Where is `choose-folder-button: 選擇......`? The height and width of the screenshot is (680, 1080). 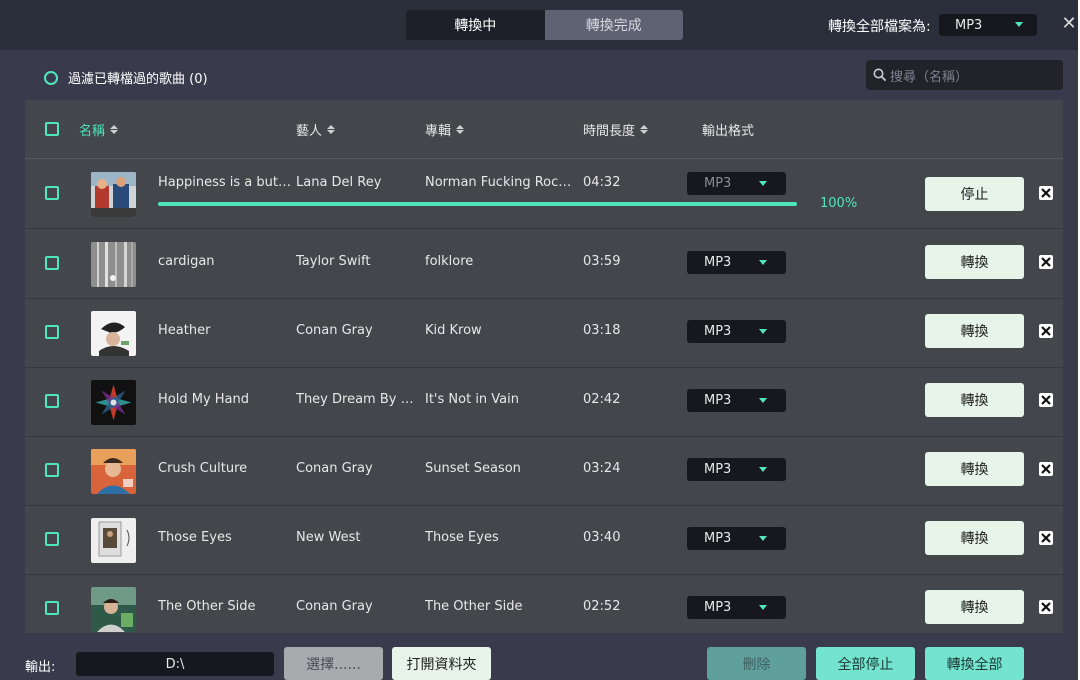
choose-folder-button: 選擇...... is located at coordinates (333, 663).